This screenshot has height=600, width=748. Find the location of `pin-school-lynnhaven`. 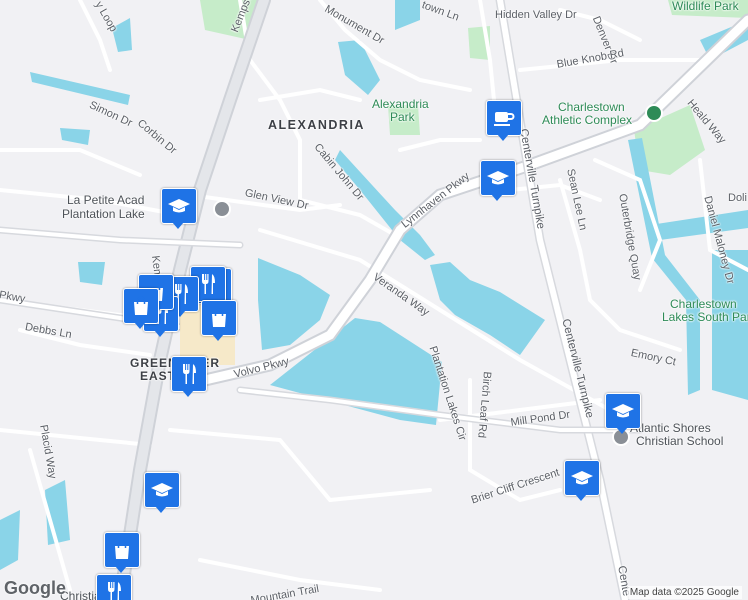

pin-school-lynnhaven is located at coordinates (498, 180).